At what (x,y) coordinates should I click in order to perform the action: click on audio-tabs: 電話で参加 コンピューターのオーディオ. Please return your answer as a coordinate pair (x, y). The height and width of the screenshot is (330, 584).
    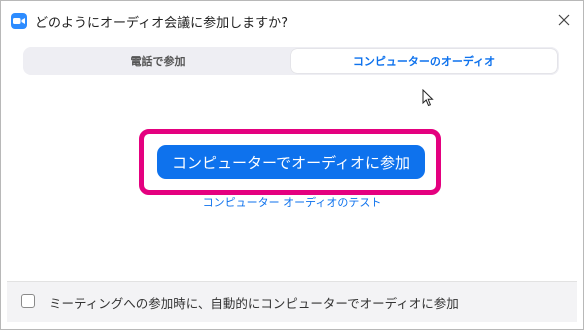
    Looking at the image, I should click on (291, 61).